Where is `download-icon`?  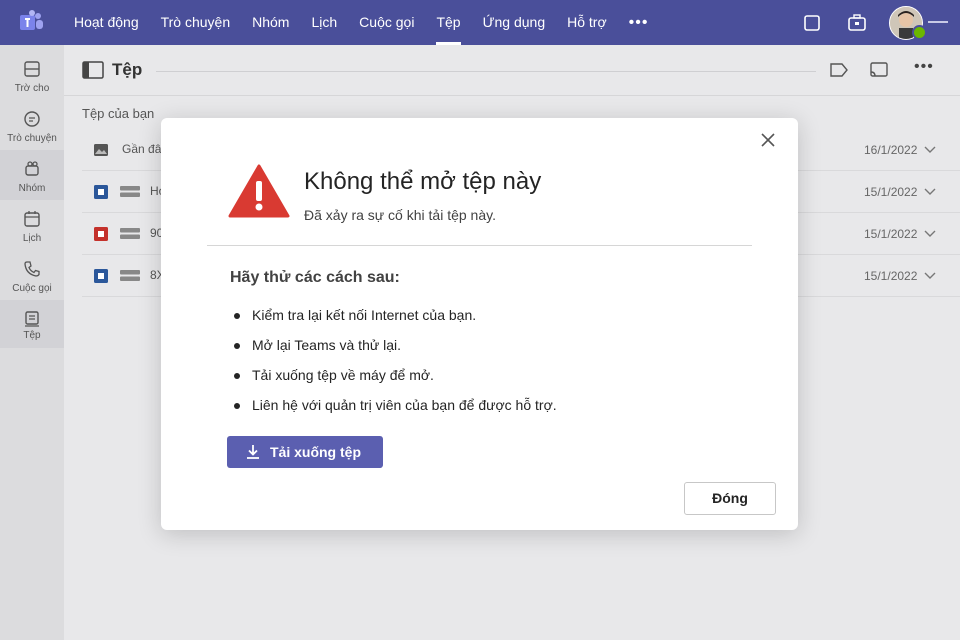
download-icon is located at coordinates (253, 452).